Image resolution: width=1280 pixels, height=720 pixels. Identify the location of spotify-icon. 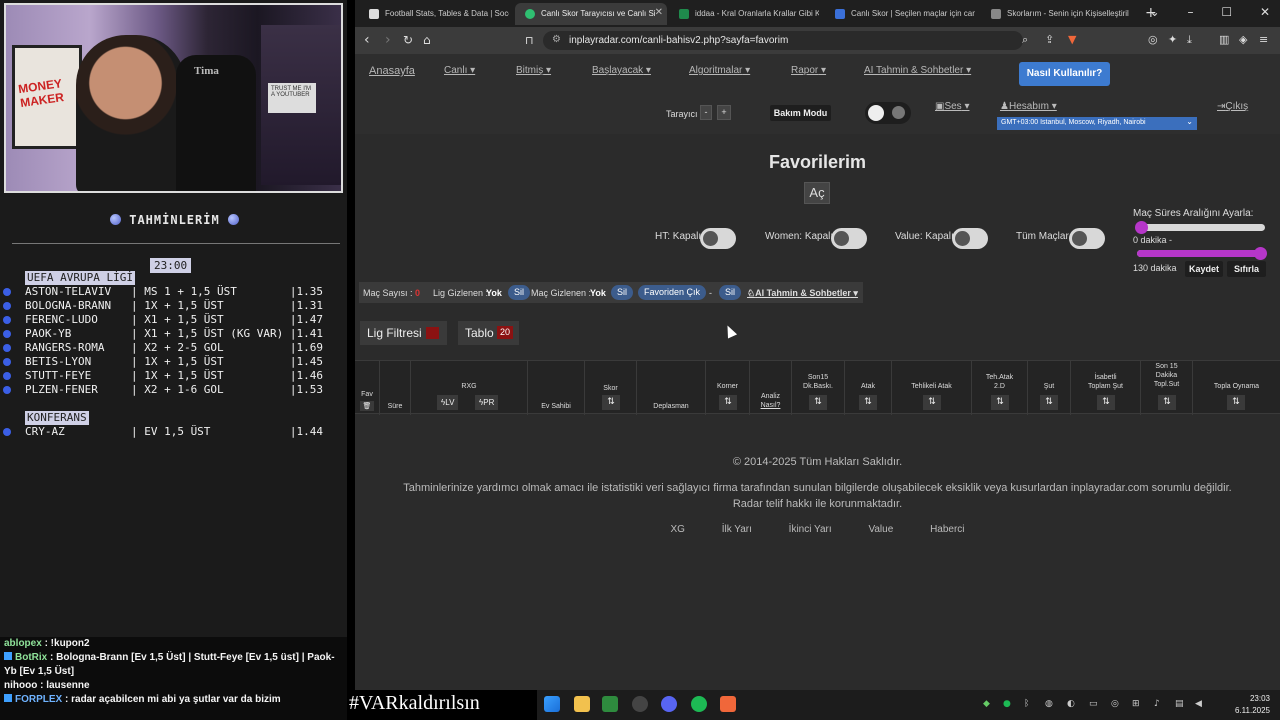
(699, 704).